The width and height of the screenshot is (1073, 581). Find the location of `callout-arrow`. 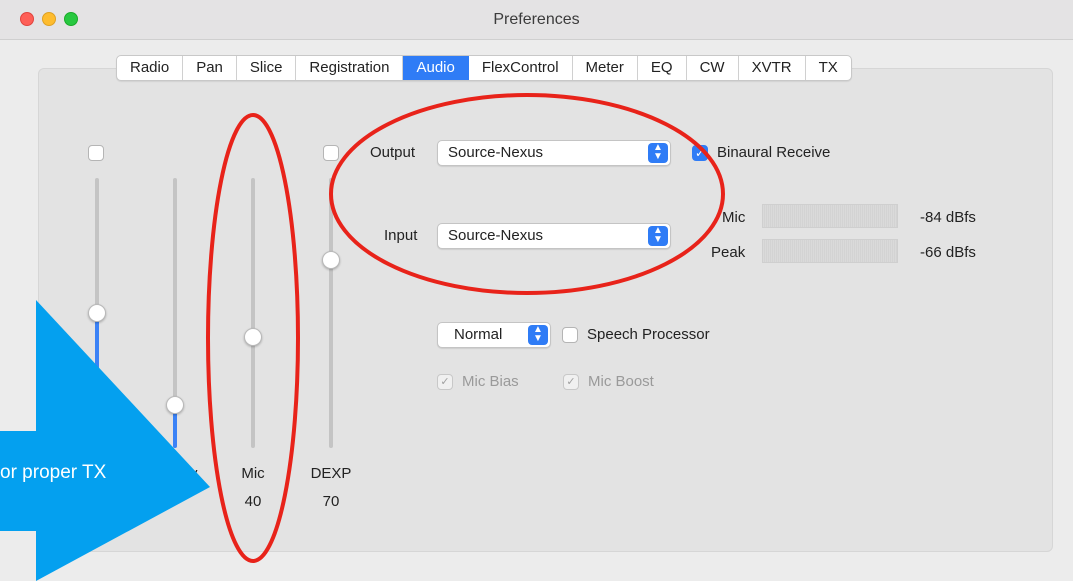

callout-arrow is located at coordinates (105, 440).